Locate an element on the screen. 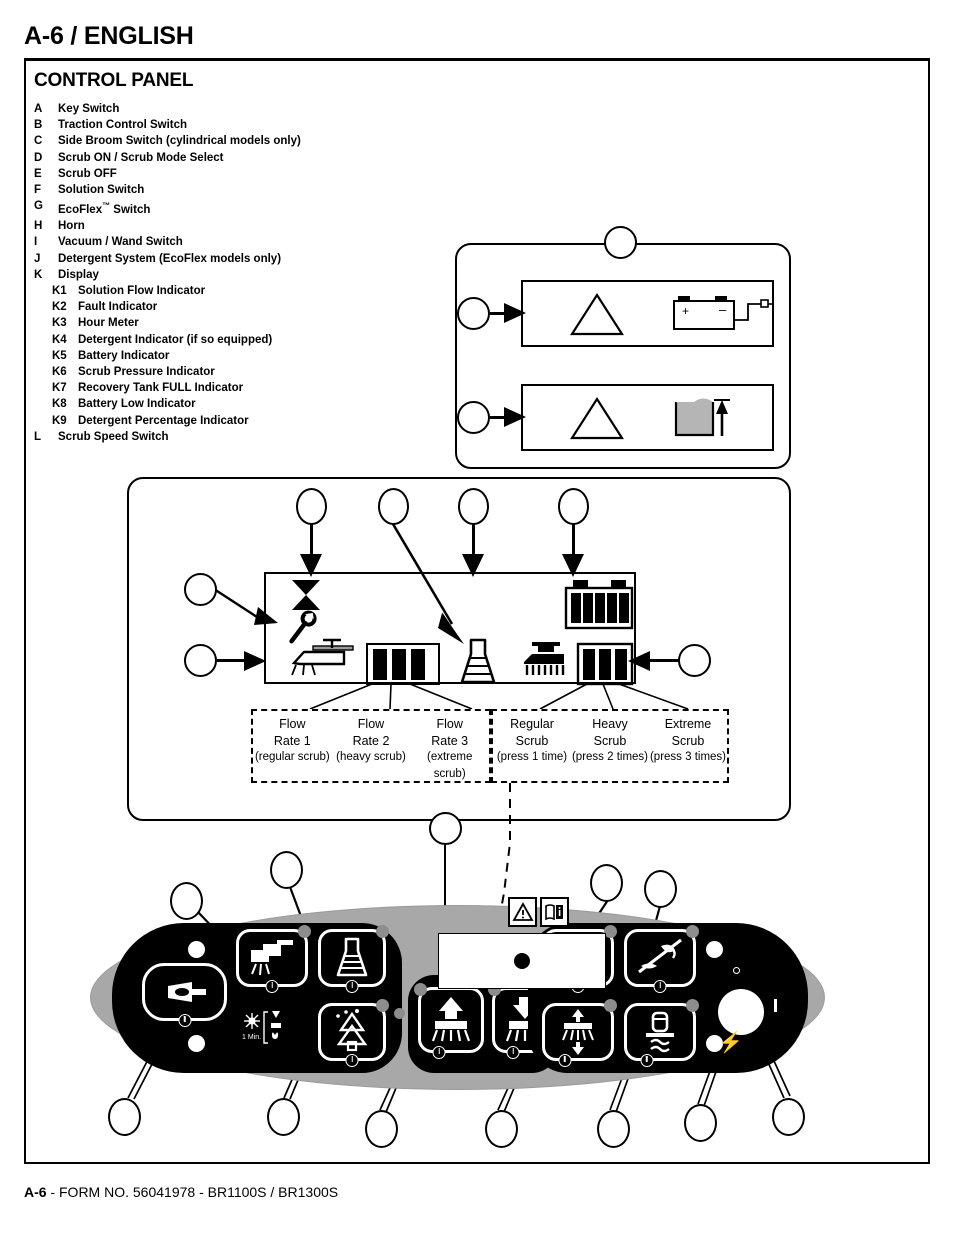 This screenshot has height=1235, width=954. legend-item-label: Battery Low Indicator is located at coordinates (137, 404).